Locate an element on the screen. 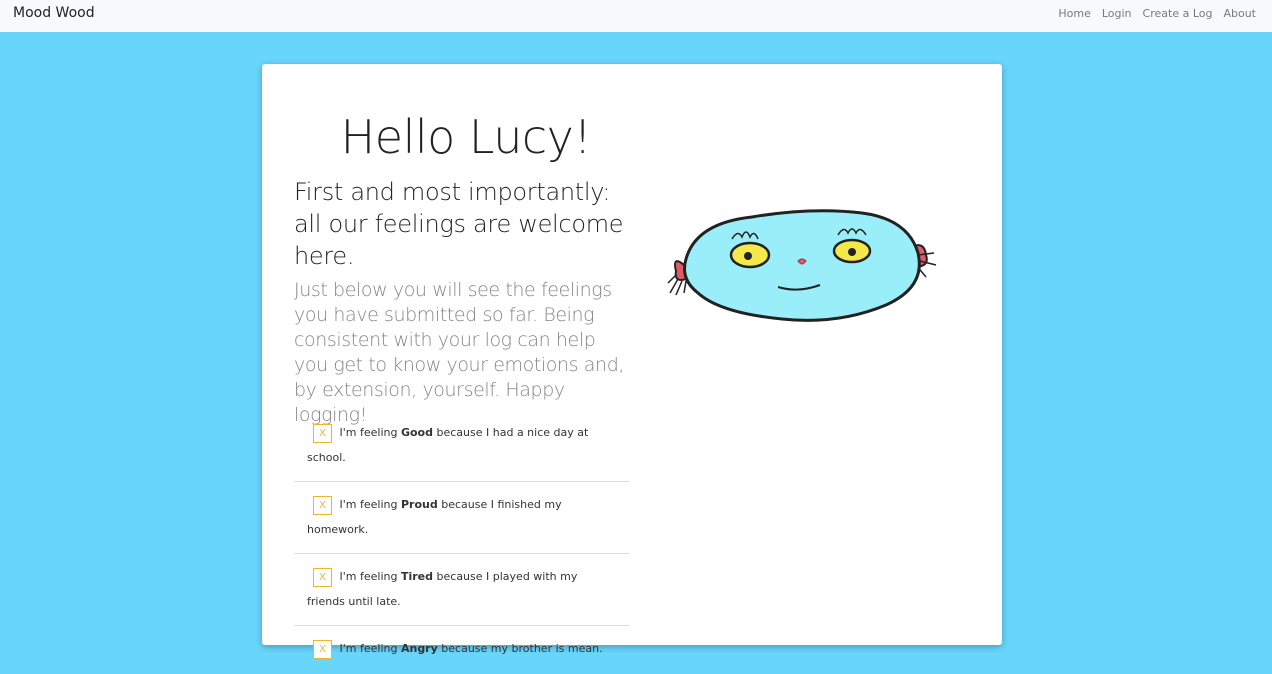 The image size is (1272, 674). log-mood: Tired is located at coordinates (417, 576).